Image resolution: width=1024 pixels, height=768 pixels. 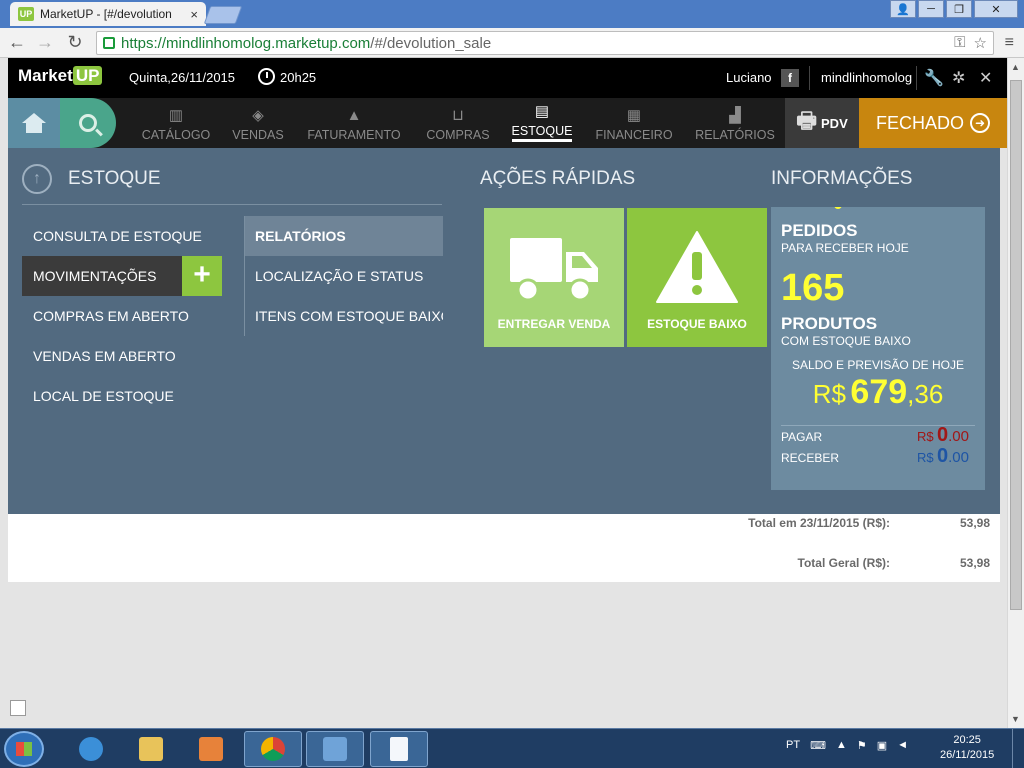 What do you see at coordinates (875, 456) in the screenshot?
I see `receber-row: RECEBER R$ 0.00` at bounding box center [875, 456].